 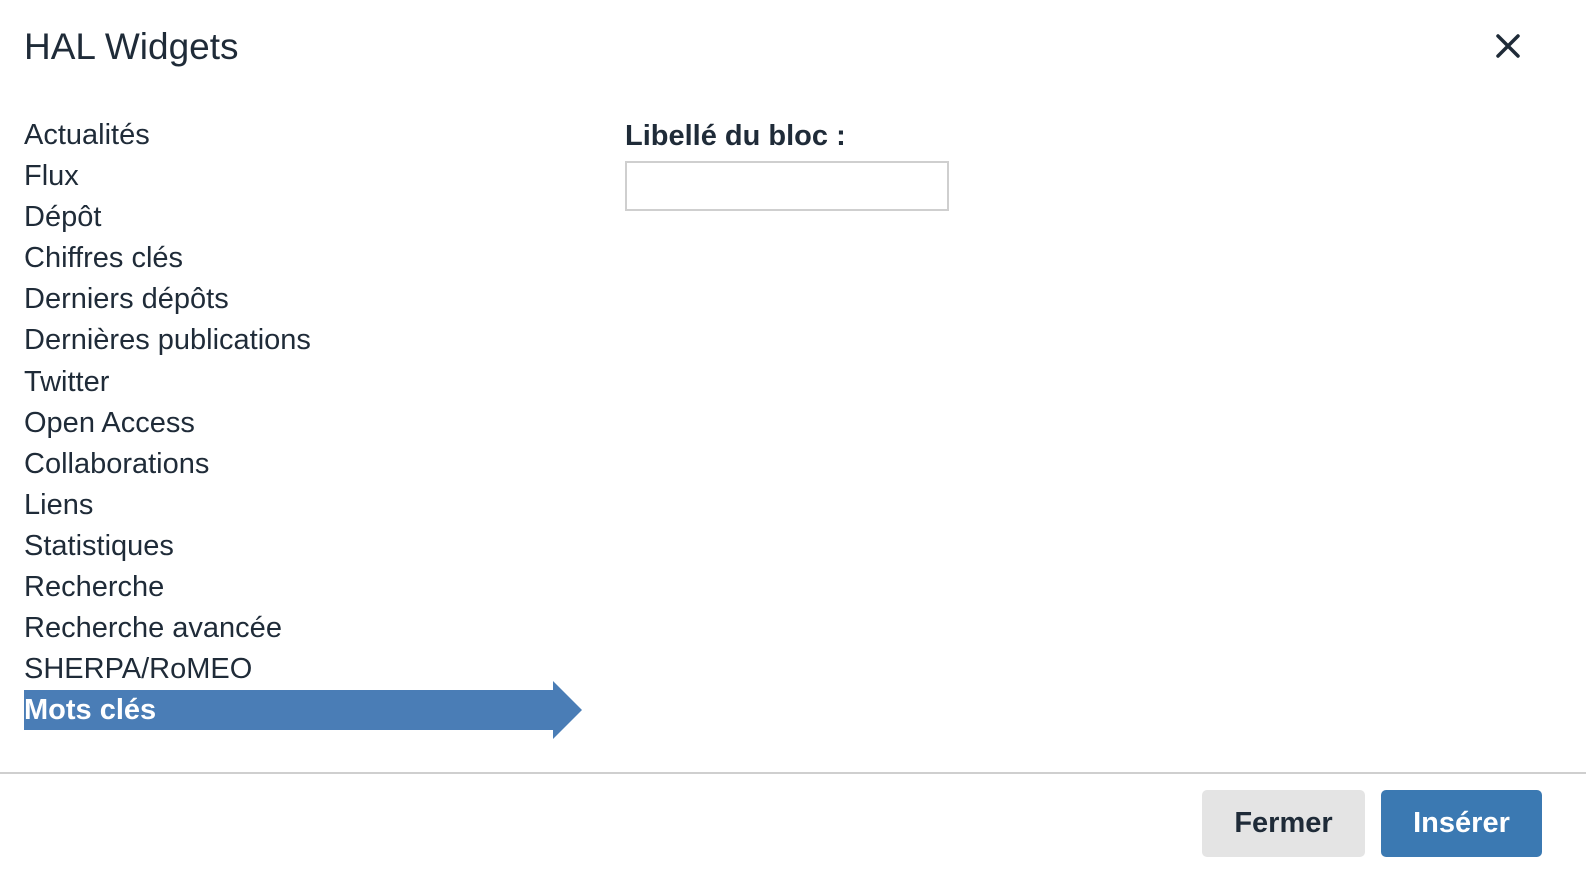 I want to click on block-label: Libellé du bloc :, so click(x=735, y=136).